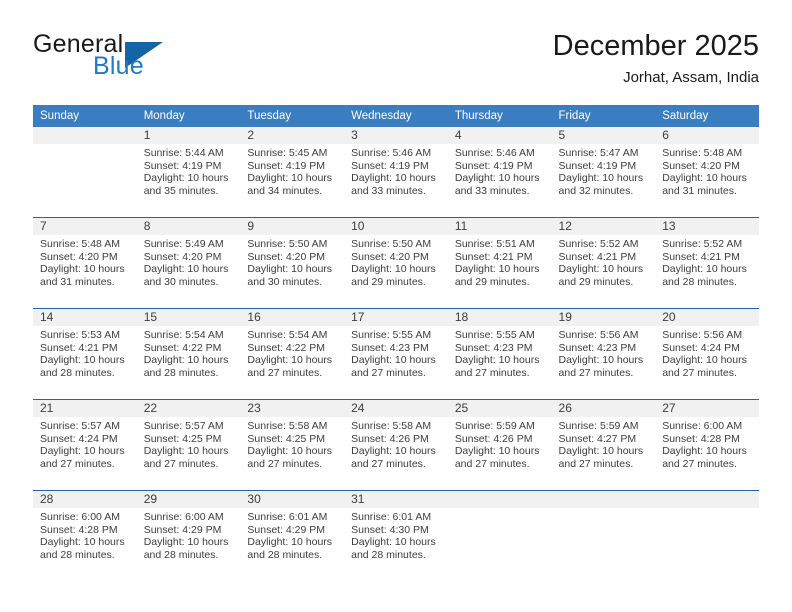  I want to click on sunset-text: Sunset: 4:24 PM, so click(701, 347).